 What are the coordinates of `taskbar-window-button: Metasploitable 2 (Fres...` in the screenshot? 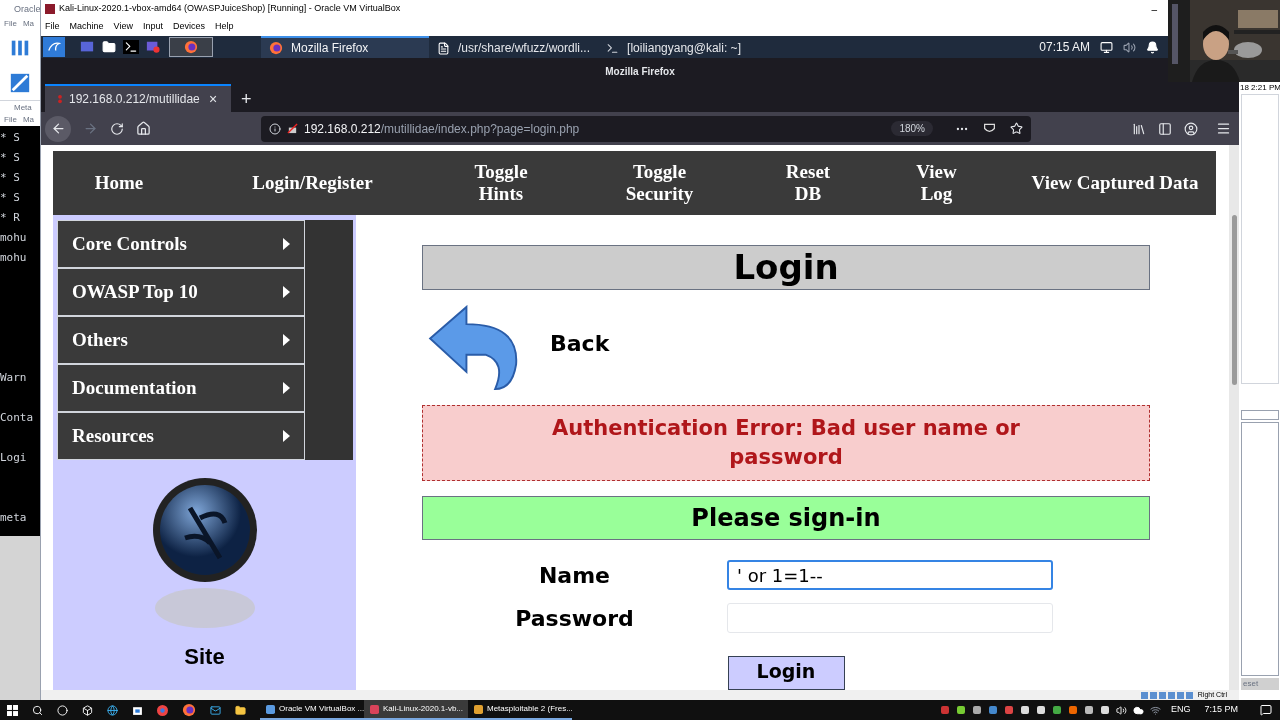 It's located at (520, 710).